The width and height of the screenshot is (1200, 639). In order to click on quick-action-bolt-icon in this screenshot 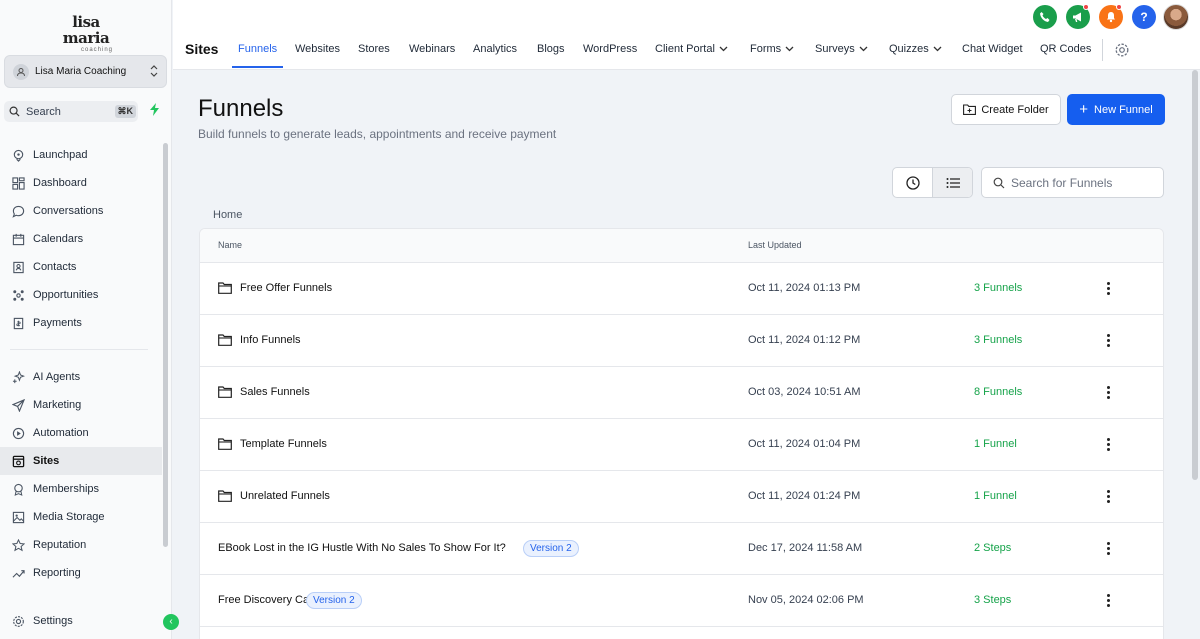, I will do `click(155, 112)`.